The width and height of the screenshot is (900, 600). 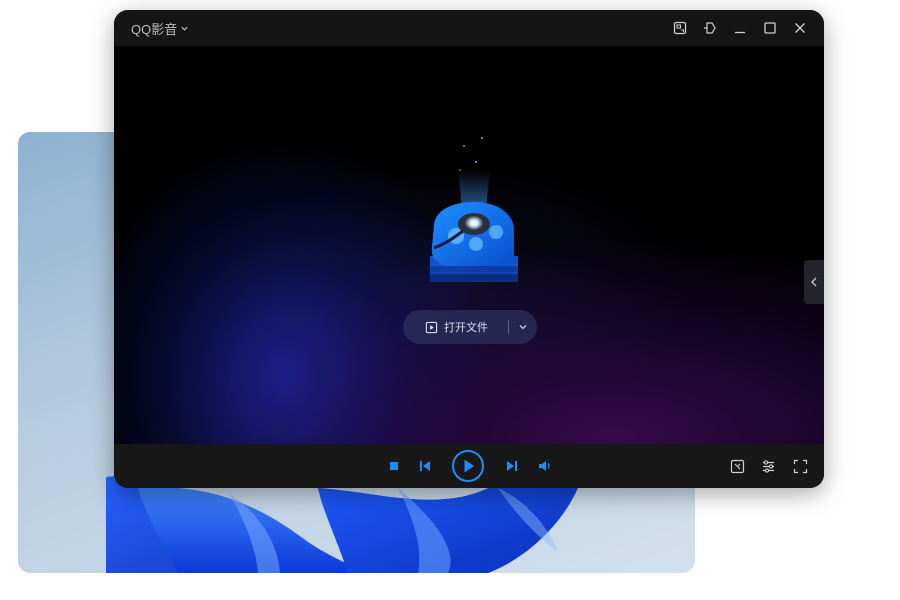 I want to click on minimize-button, so click(x=740, y=28).